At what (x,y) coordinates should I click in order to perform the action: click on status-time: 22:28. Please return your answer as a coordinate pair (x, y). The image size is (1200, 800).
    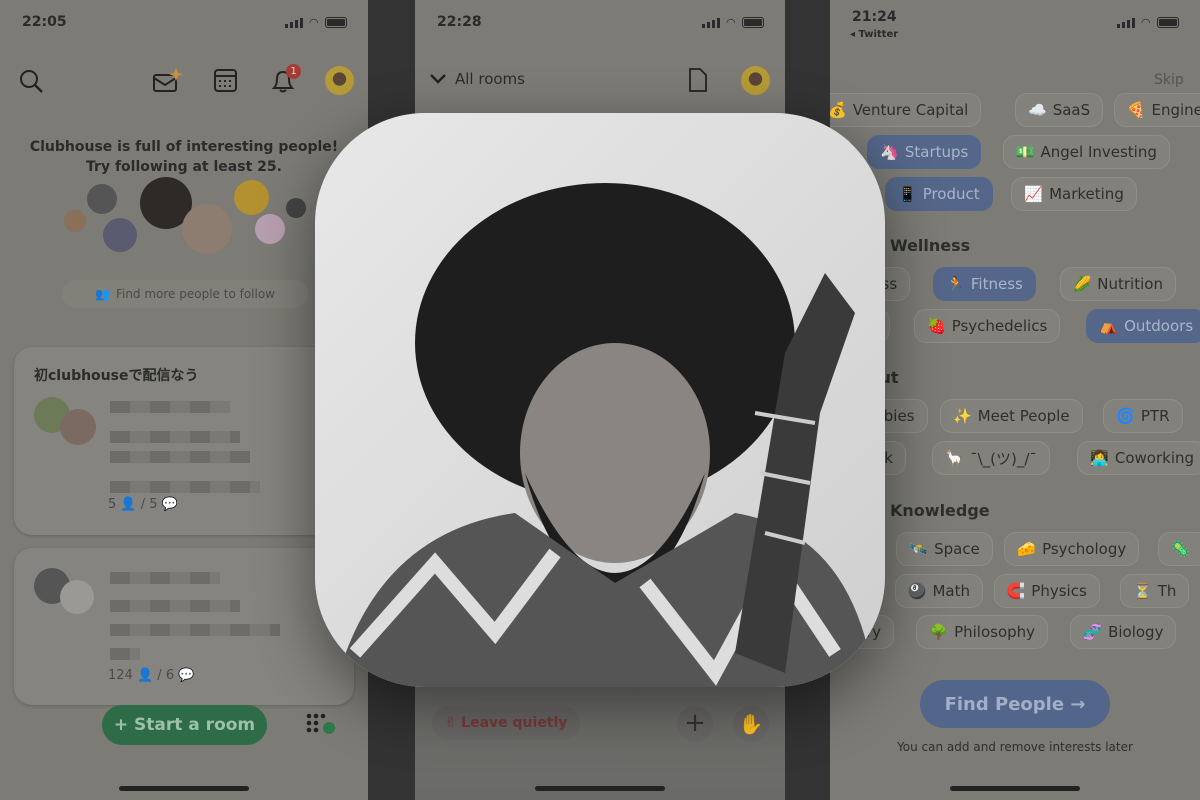
    Looking at the image, I should click on (459, 22).